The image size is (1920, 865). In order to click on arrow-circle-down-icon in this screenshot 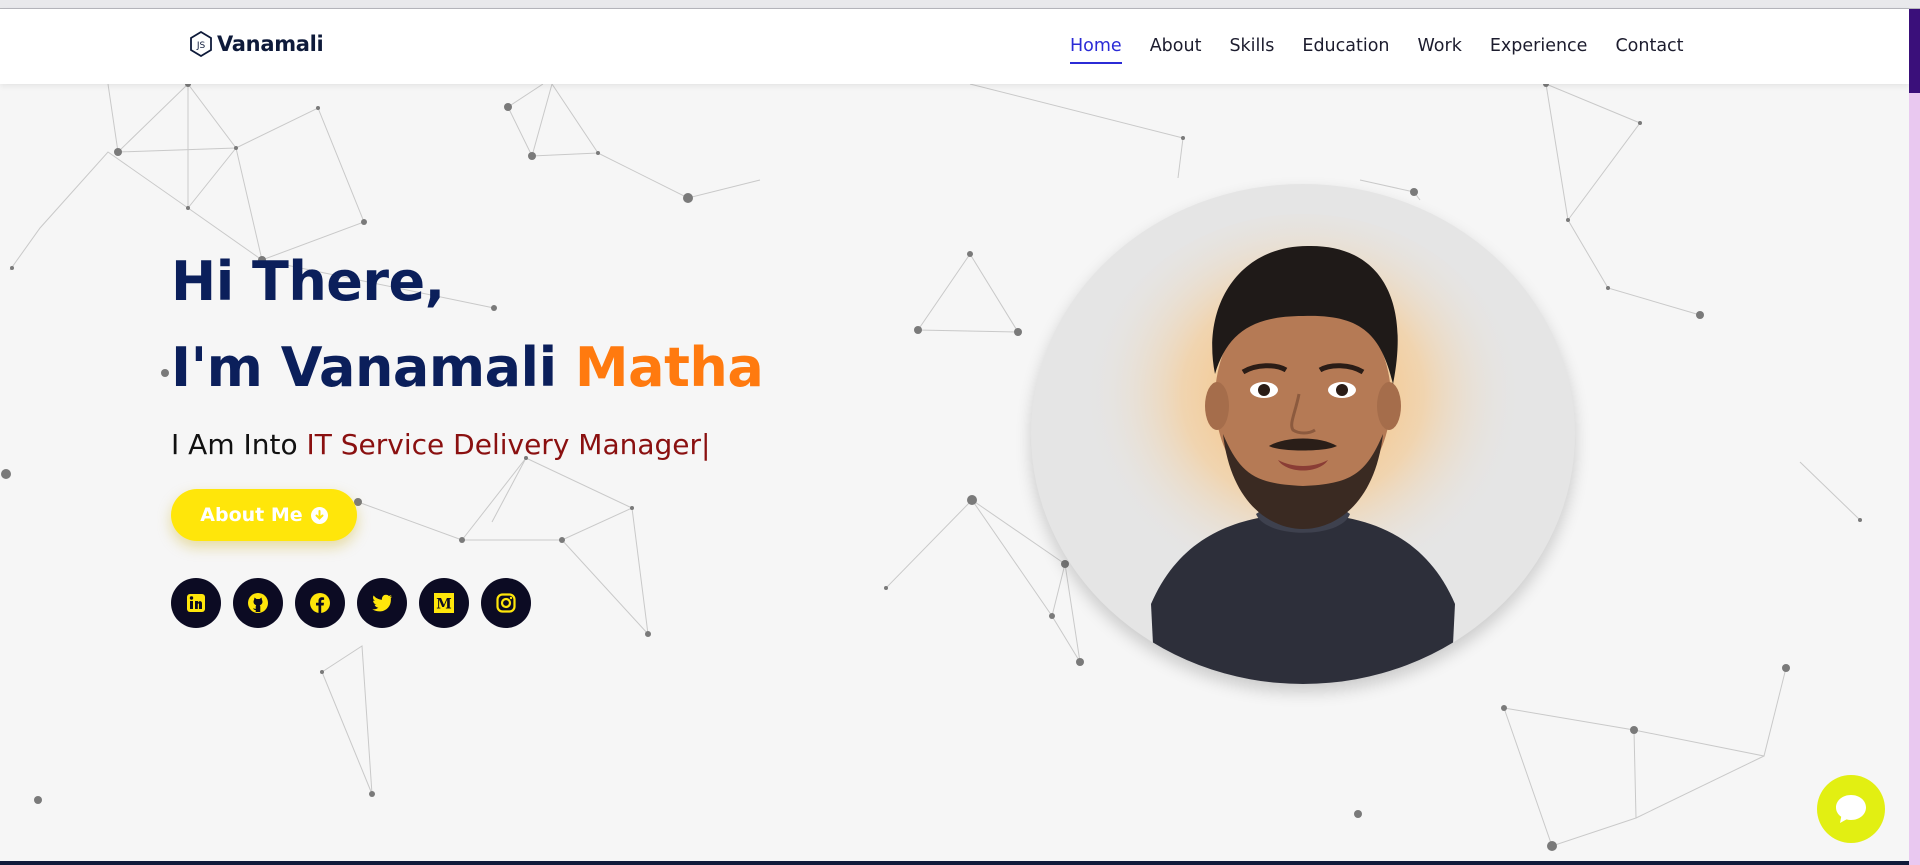, I will do `click(319, 515)`.